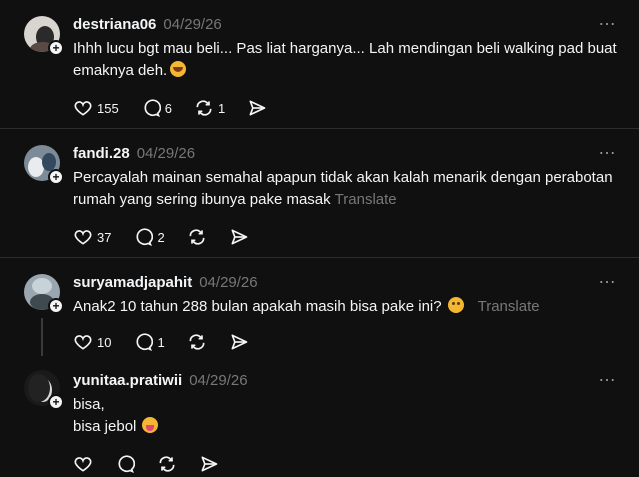  I want to click on like-button, so click(83, 464).